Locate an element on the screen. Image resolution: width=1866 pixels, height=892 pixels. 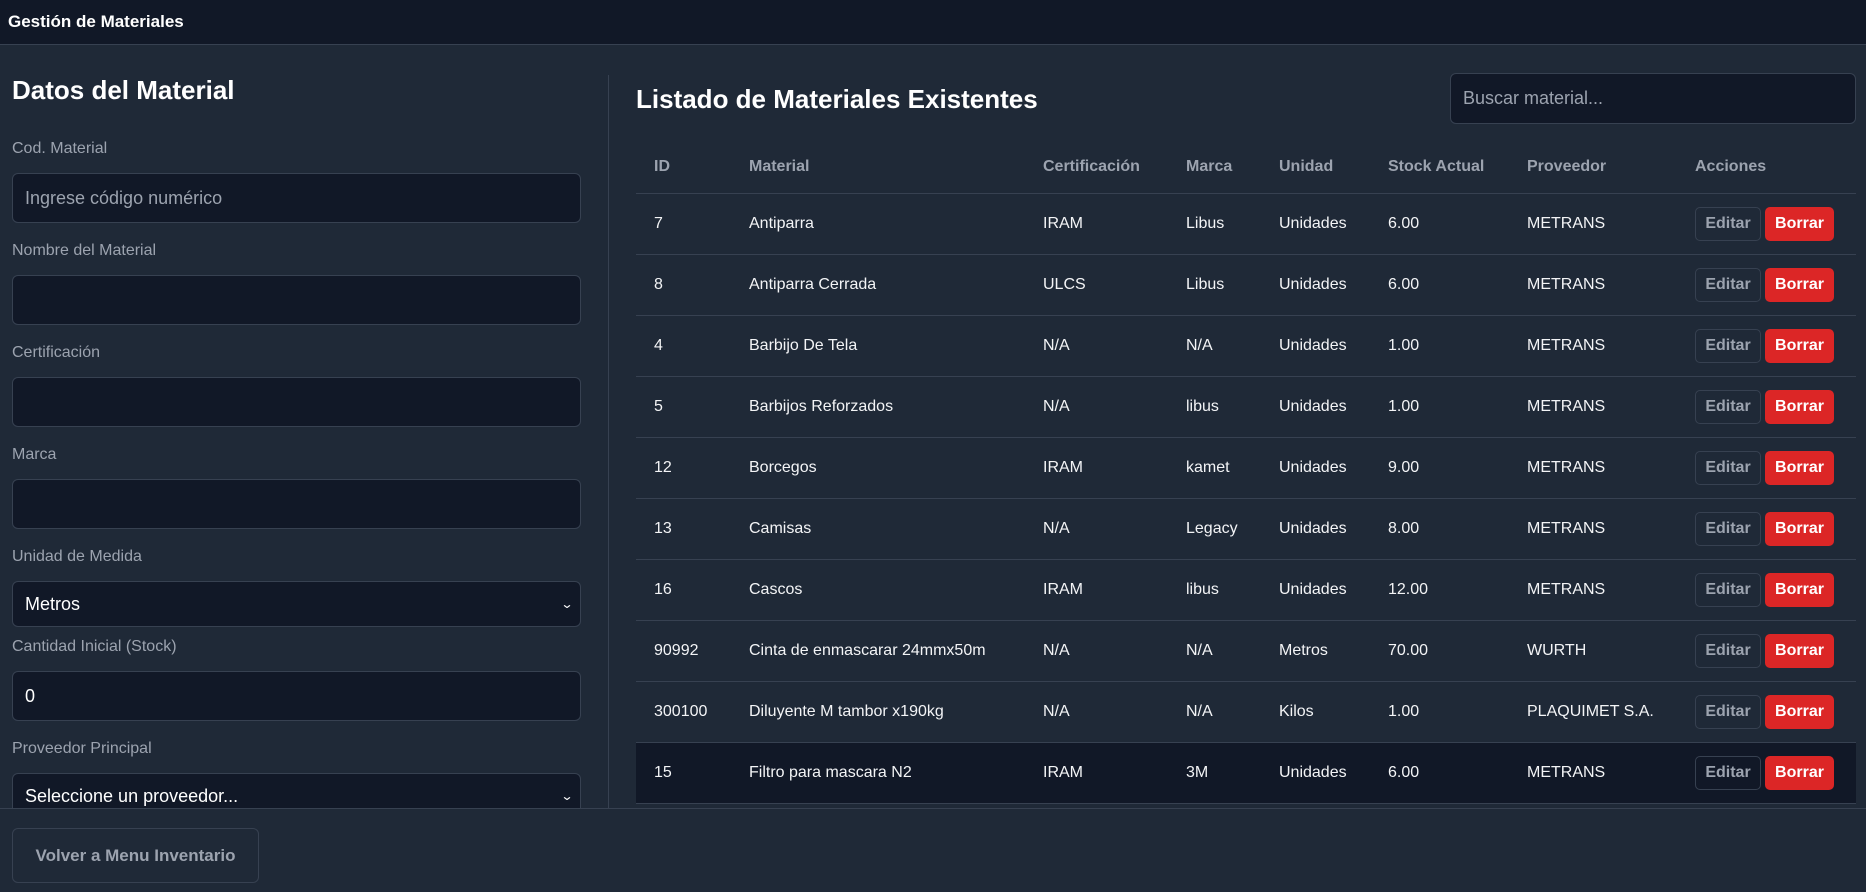
column-header: ID is located at coordinates (692, 168).